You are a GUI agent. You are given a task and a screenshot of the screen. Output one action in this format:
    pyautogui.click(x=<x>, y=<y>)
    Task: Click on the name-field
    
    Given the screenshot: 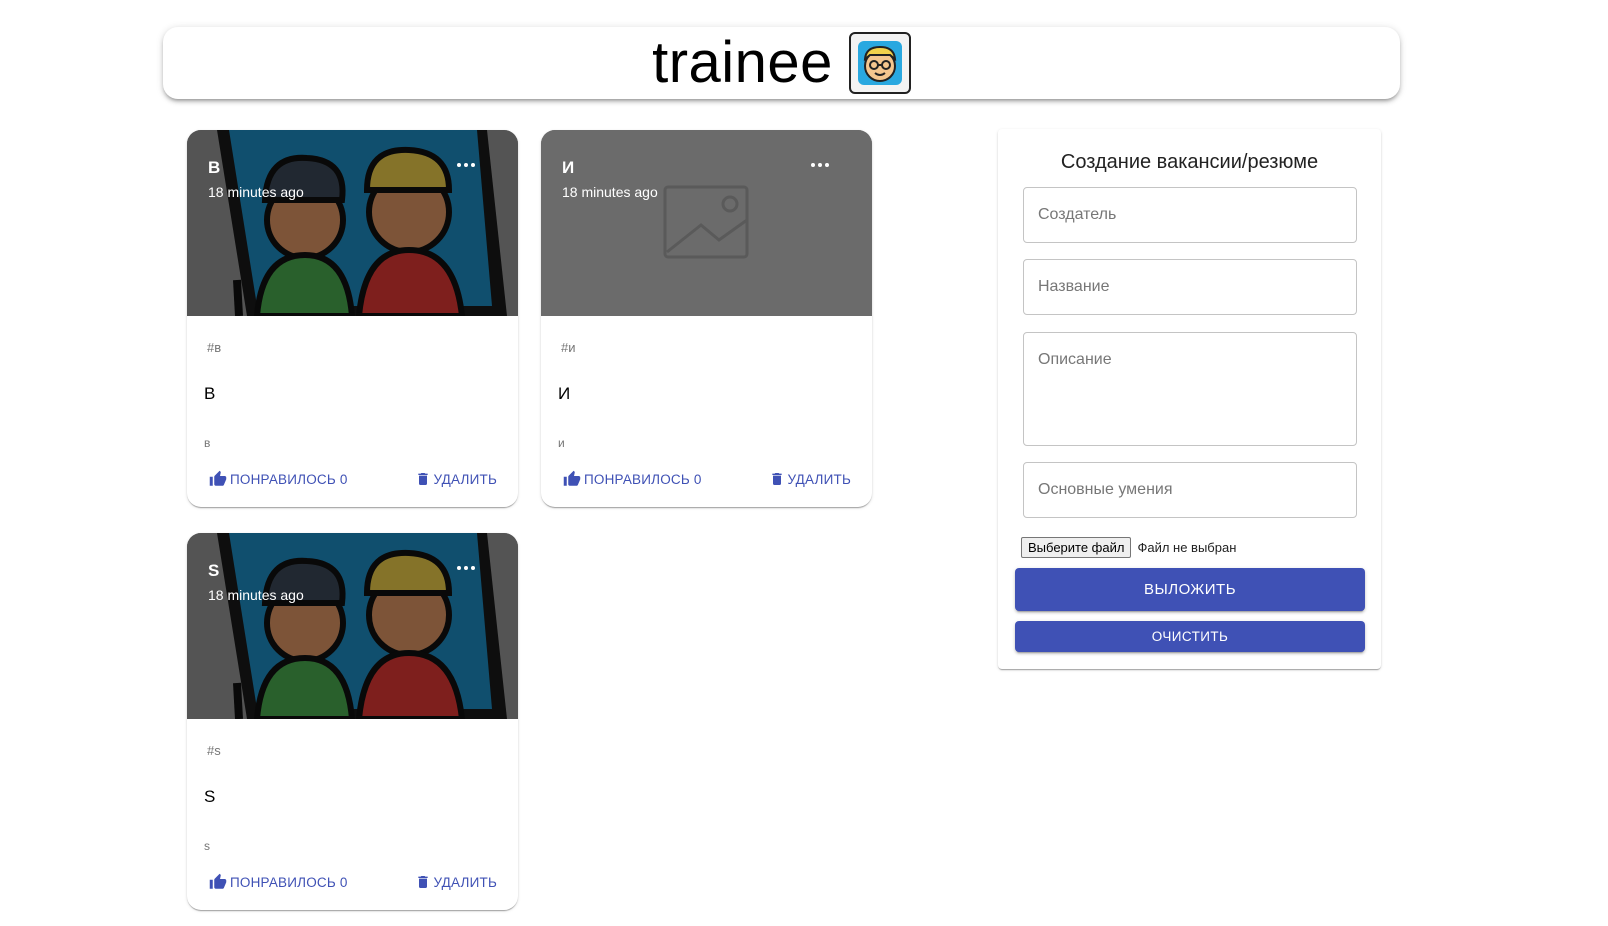 What is the action you would take?
    pyautogui.click(x=1190, y=287)
    